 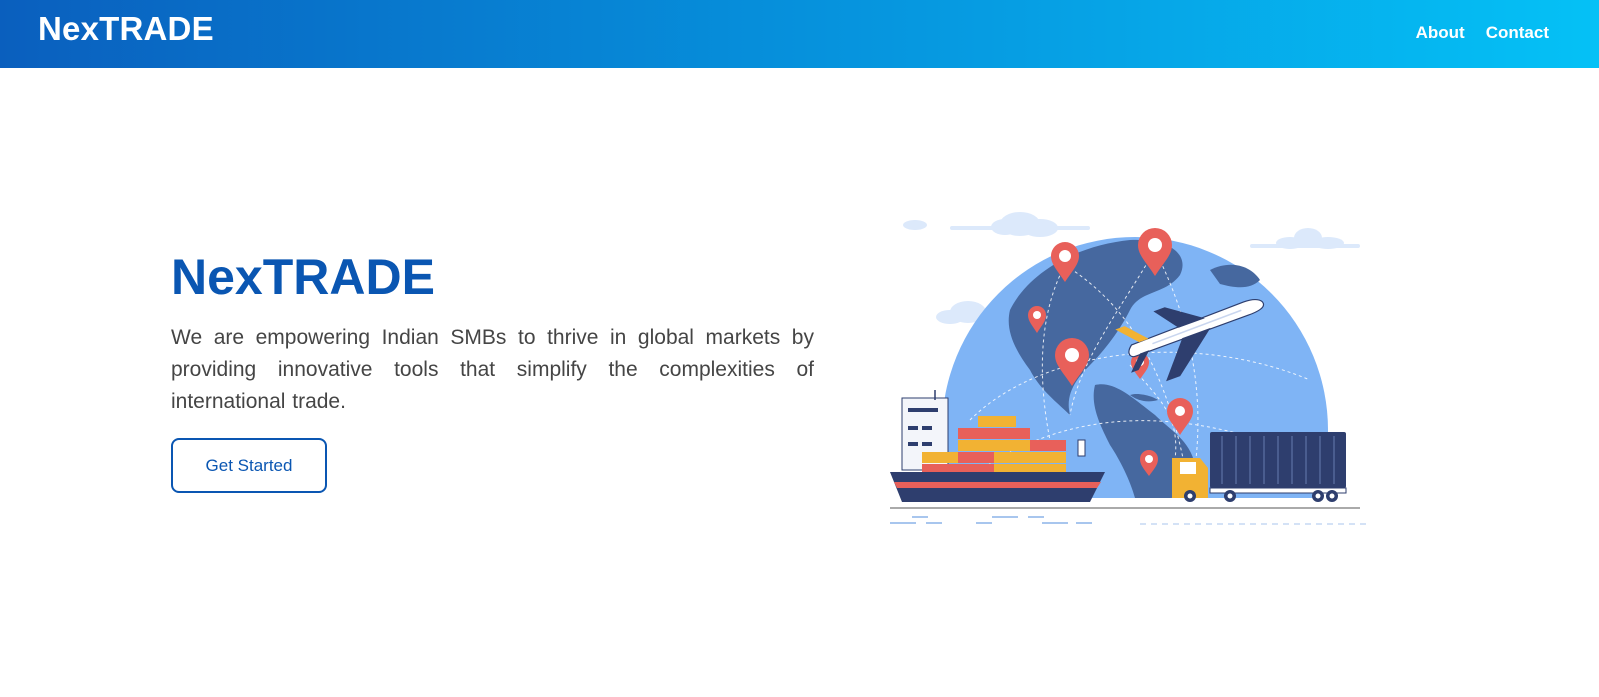 I want to click on hero-title: NexTRADE, so click(x=303, y=277).